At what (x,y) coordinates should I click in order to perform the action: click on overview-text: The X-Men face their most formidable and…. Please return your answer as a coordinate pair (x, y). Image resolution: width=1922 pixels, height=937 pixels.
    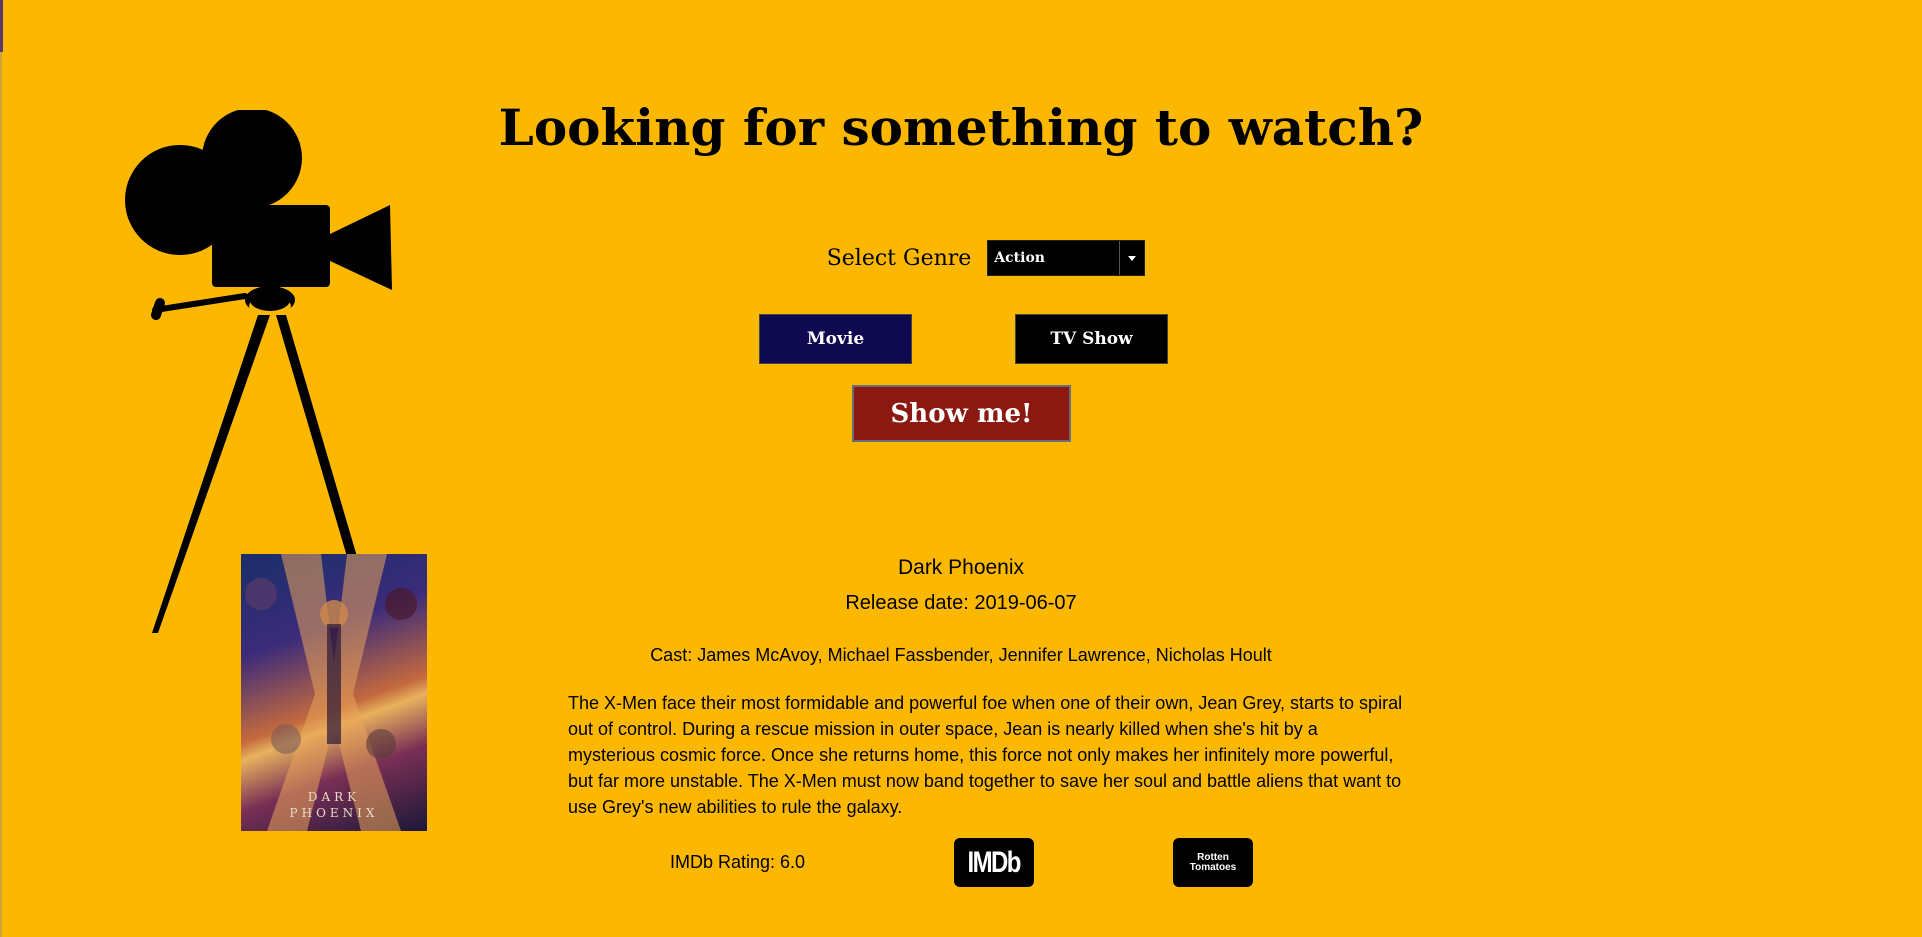
    Looking at the image, I should click on (985, 755).